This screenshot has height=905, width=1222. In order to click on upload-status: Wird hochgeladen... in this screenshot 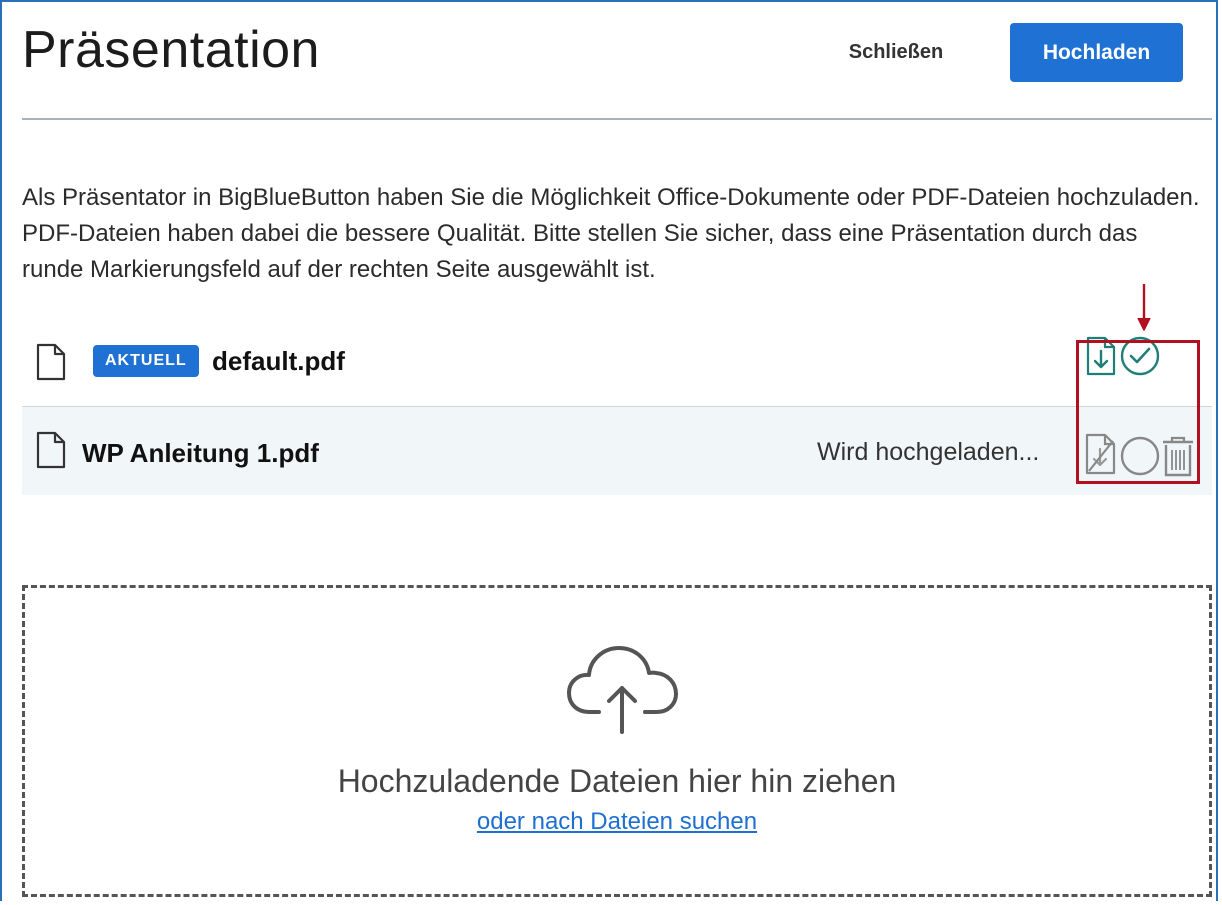, I will do `click(928, 452)`.